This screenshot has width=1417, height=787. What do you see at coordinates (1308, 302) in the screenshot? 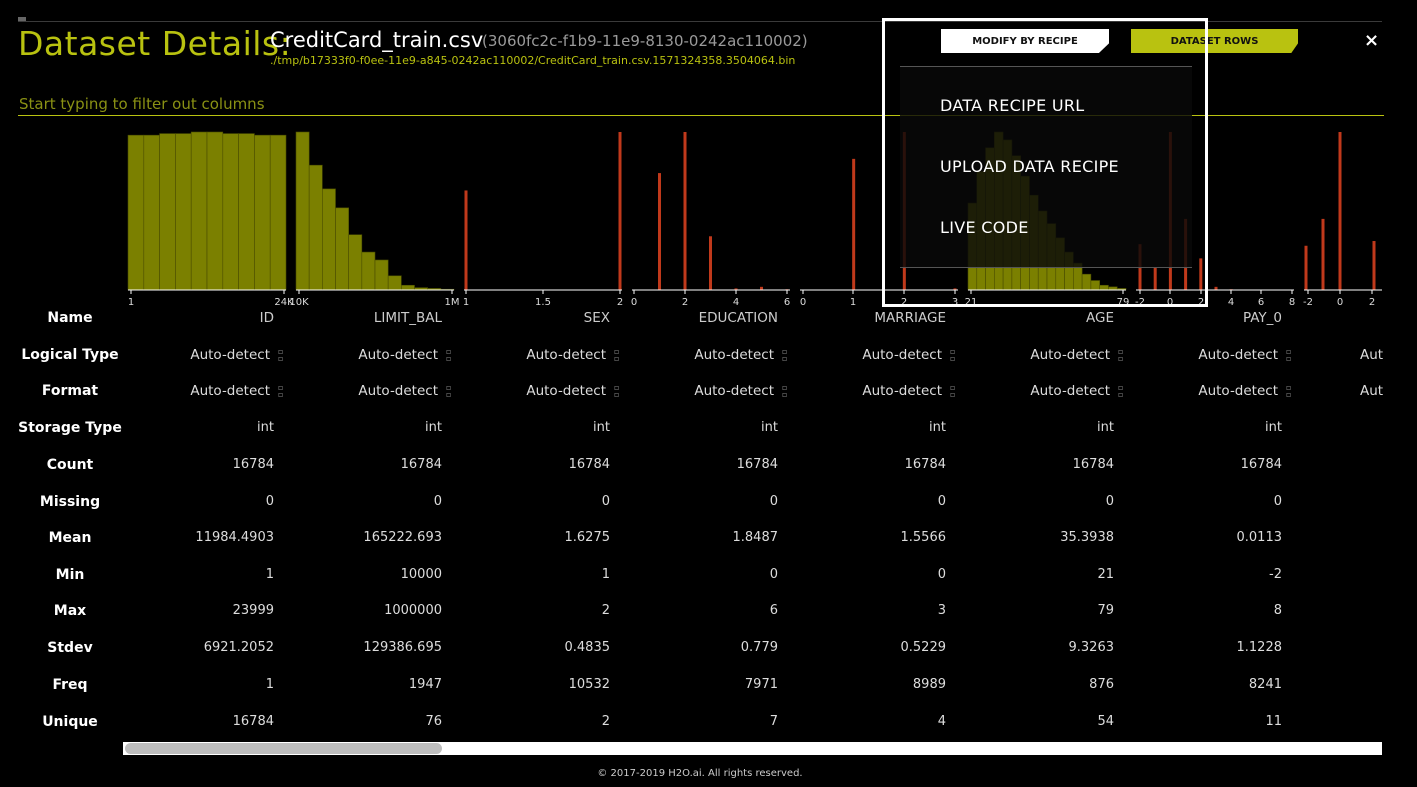
I see `x-tick-label: -2` at bounding box center [1308, 302].